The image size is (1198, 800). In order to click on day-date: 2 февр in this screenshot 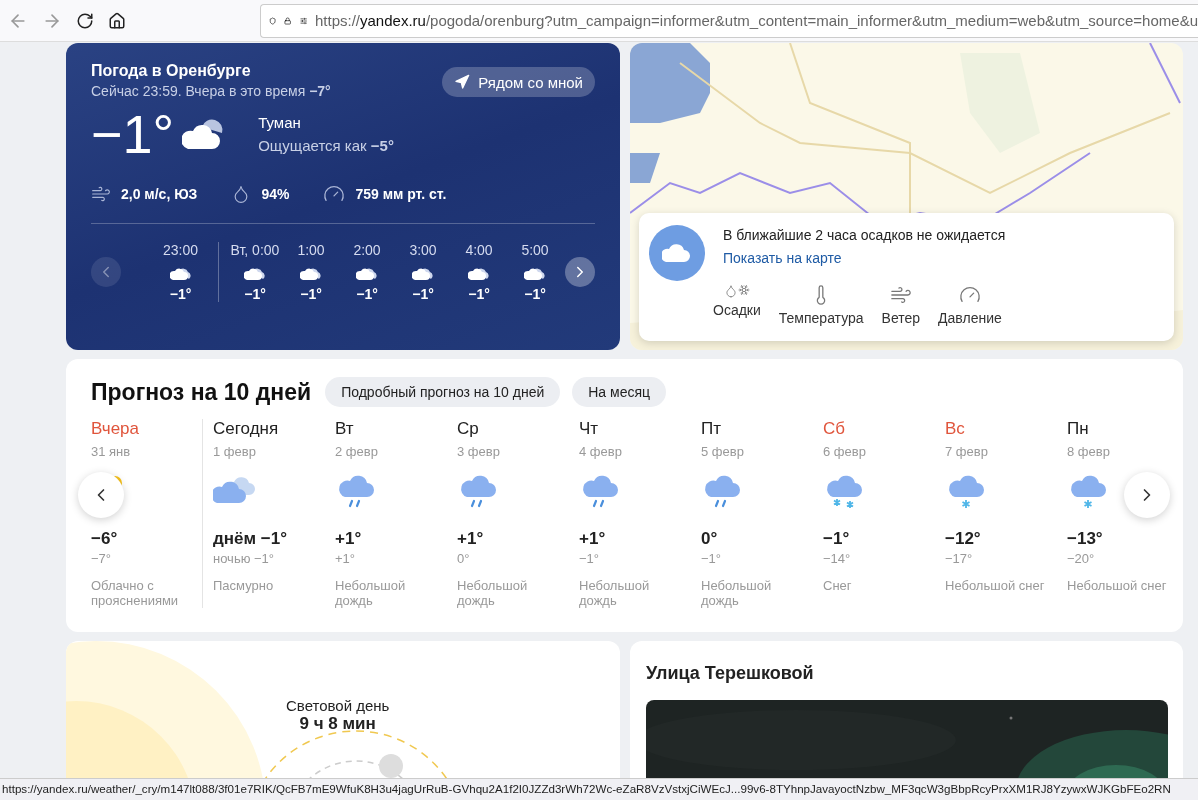, I will do `click(357, 451)`.